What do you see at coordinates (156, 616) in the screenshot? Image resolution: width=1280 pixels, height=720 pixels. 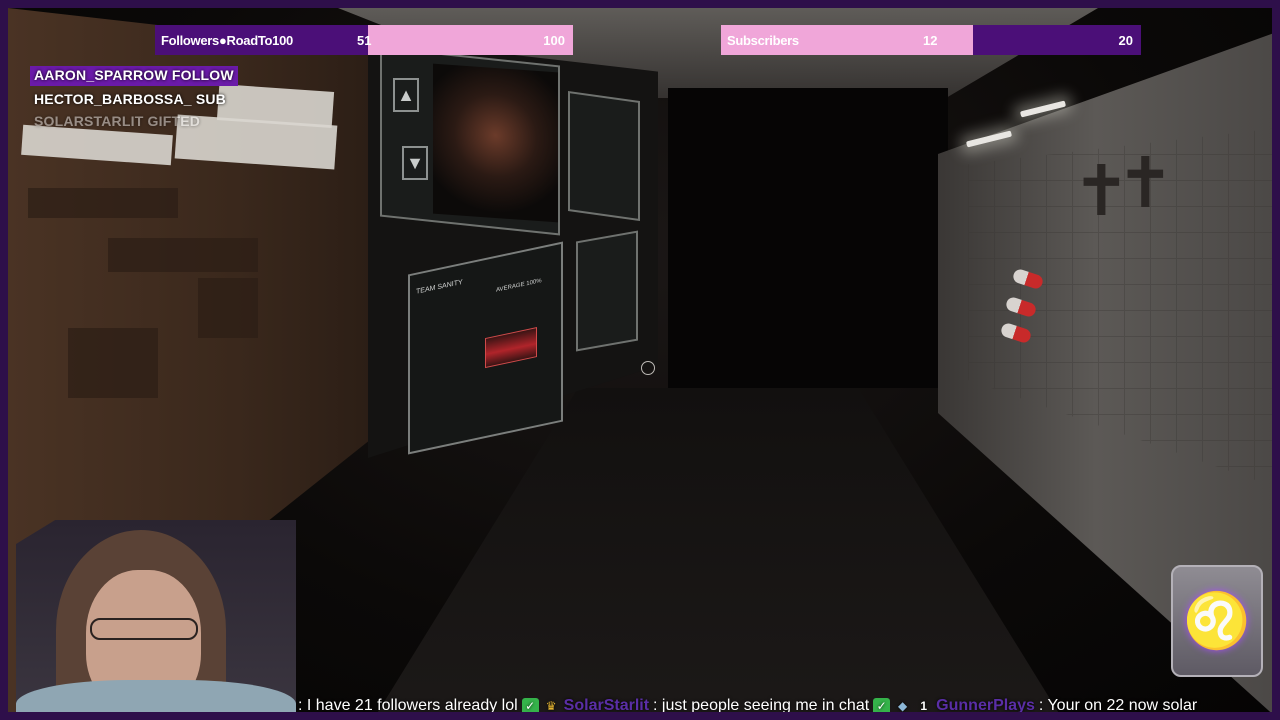 I see `webcam-overlay` at bounding box center [156, 616].